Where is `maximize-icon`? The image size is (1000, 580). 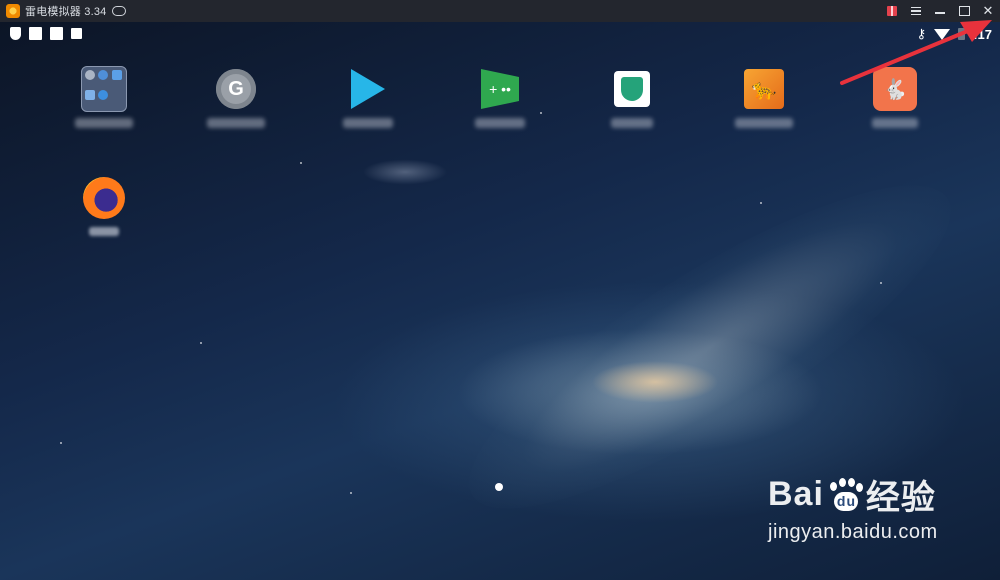 maximize-icon is located at coordinates (964, 11).